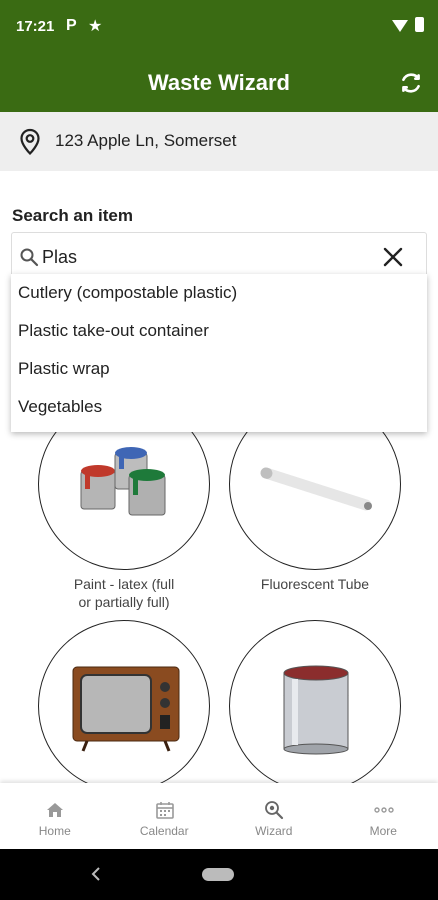 The height and width of the screenshot is (900, 438). I want to click on item-tile-paint-can, so click(315, 706).